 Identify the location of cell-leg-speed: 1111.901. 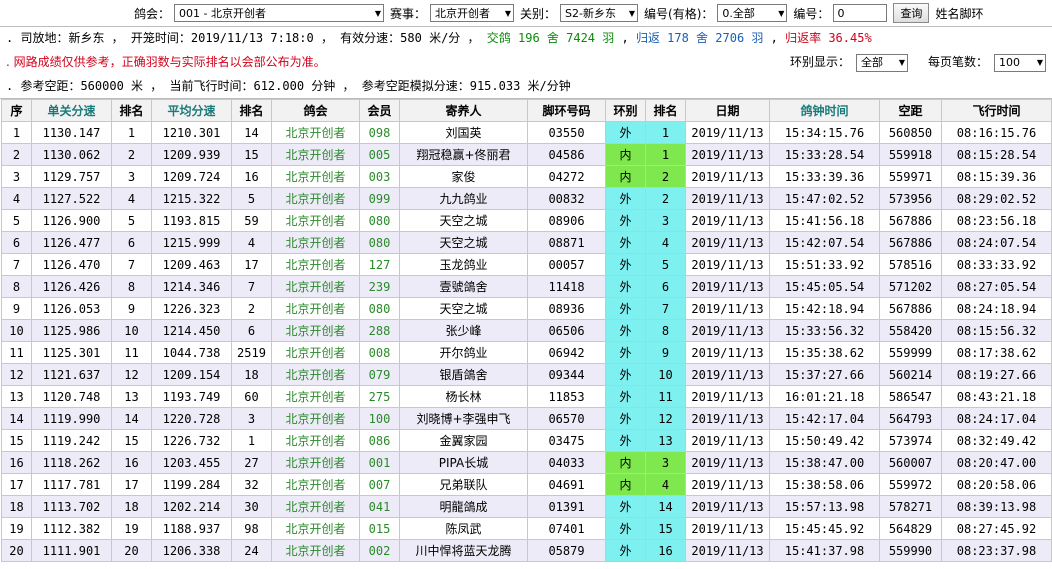
(71, 550).